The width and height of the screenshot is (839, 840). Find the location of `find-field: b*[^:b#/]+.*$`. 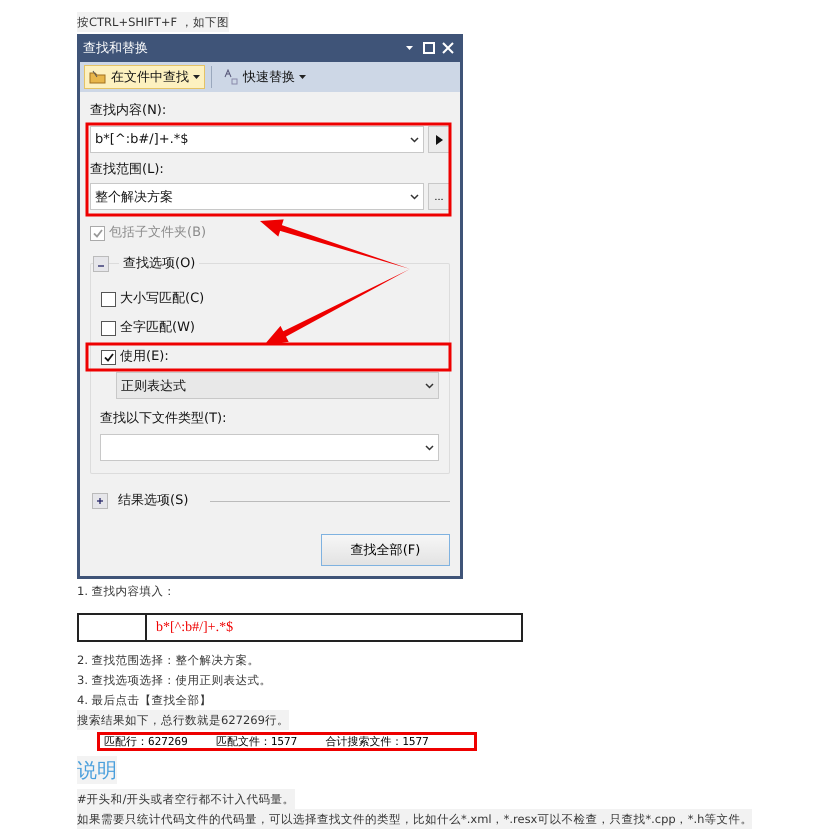

find-field: b*[^:b#/]+.*$ is located at coordinates (257, 139).